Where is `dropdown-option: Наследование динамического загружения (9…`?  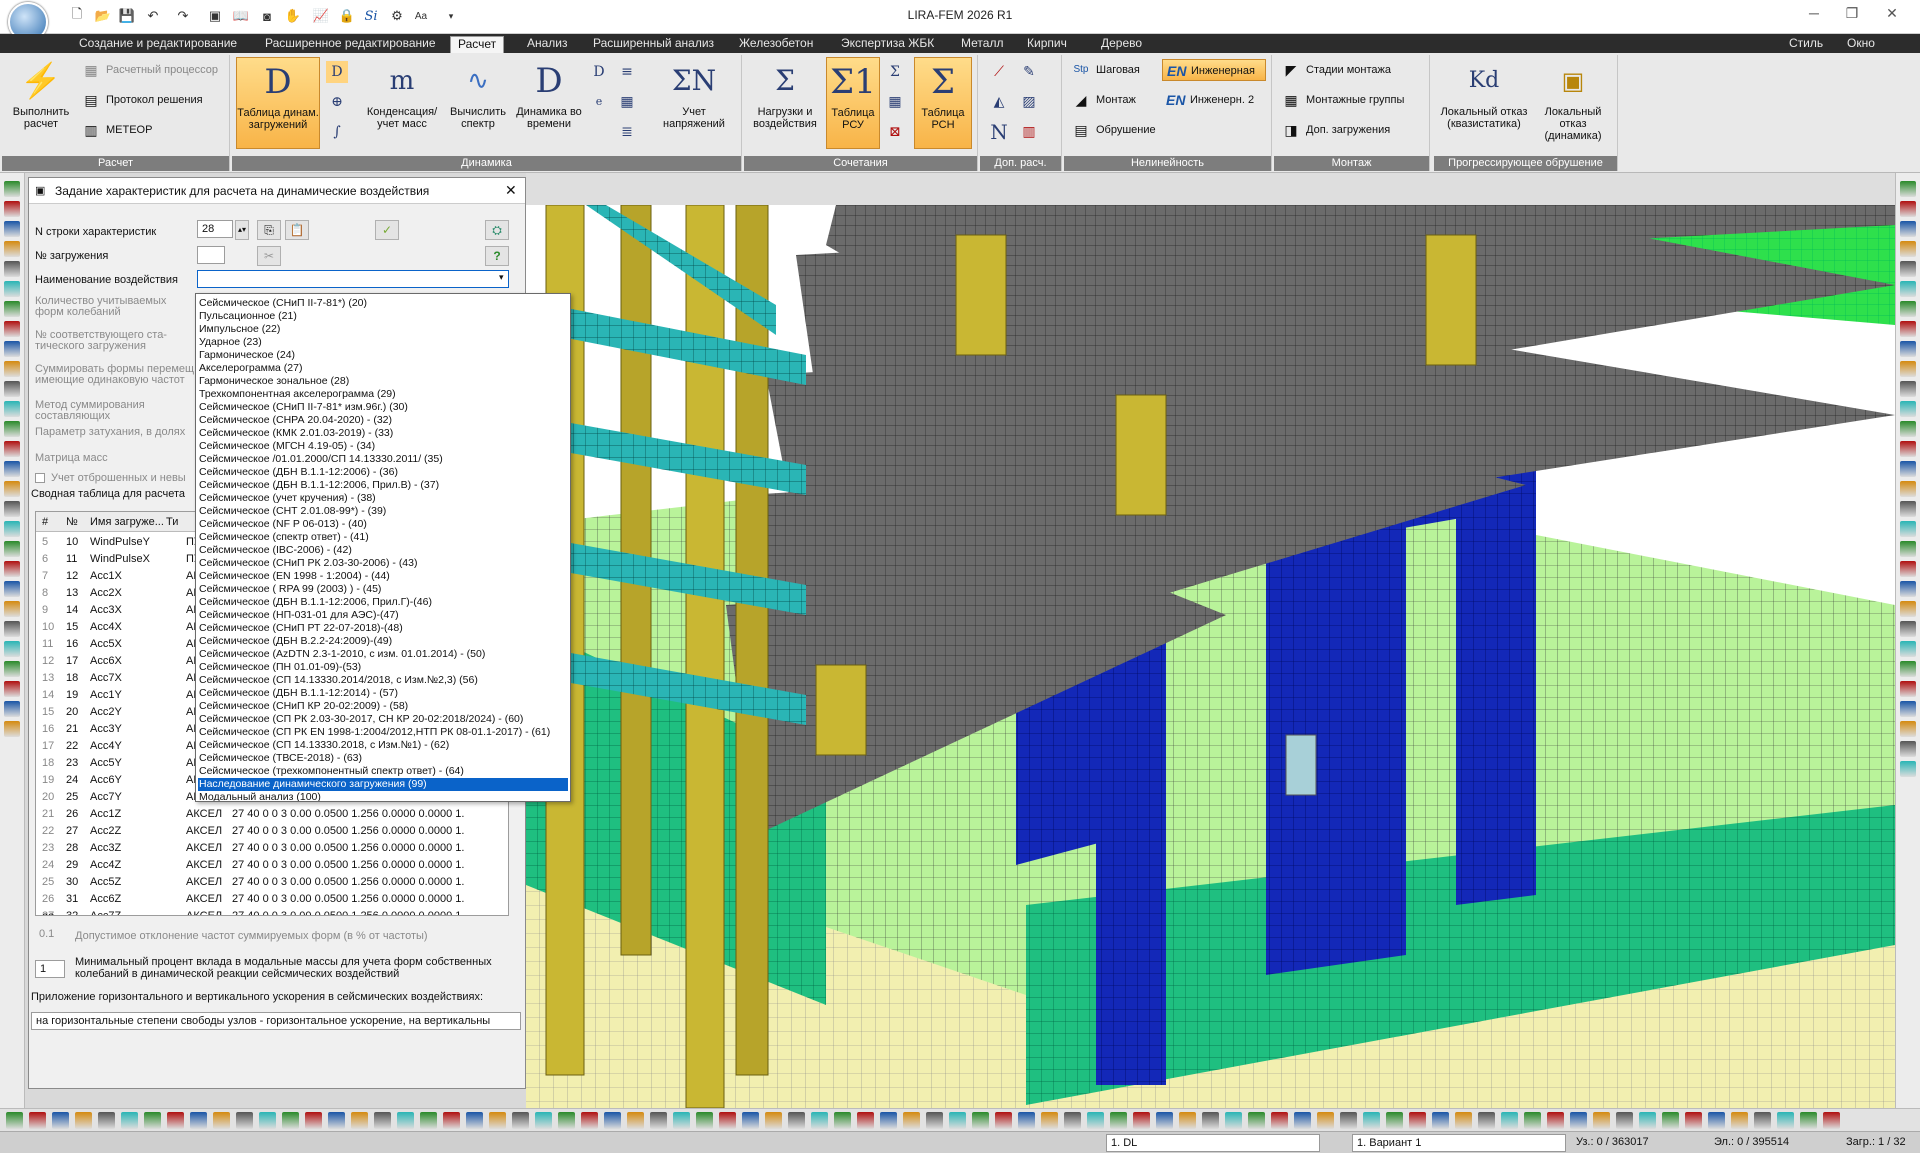 dropdown-option: Наследование динамического загружения (9… is located at coordinates (383, 784).